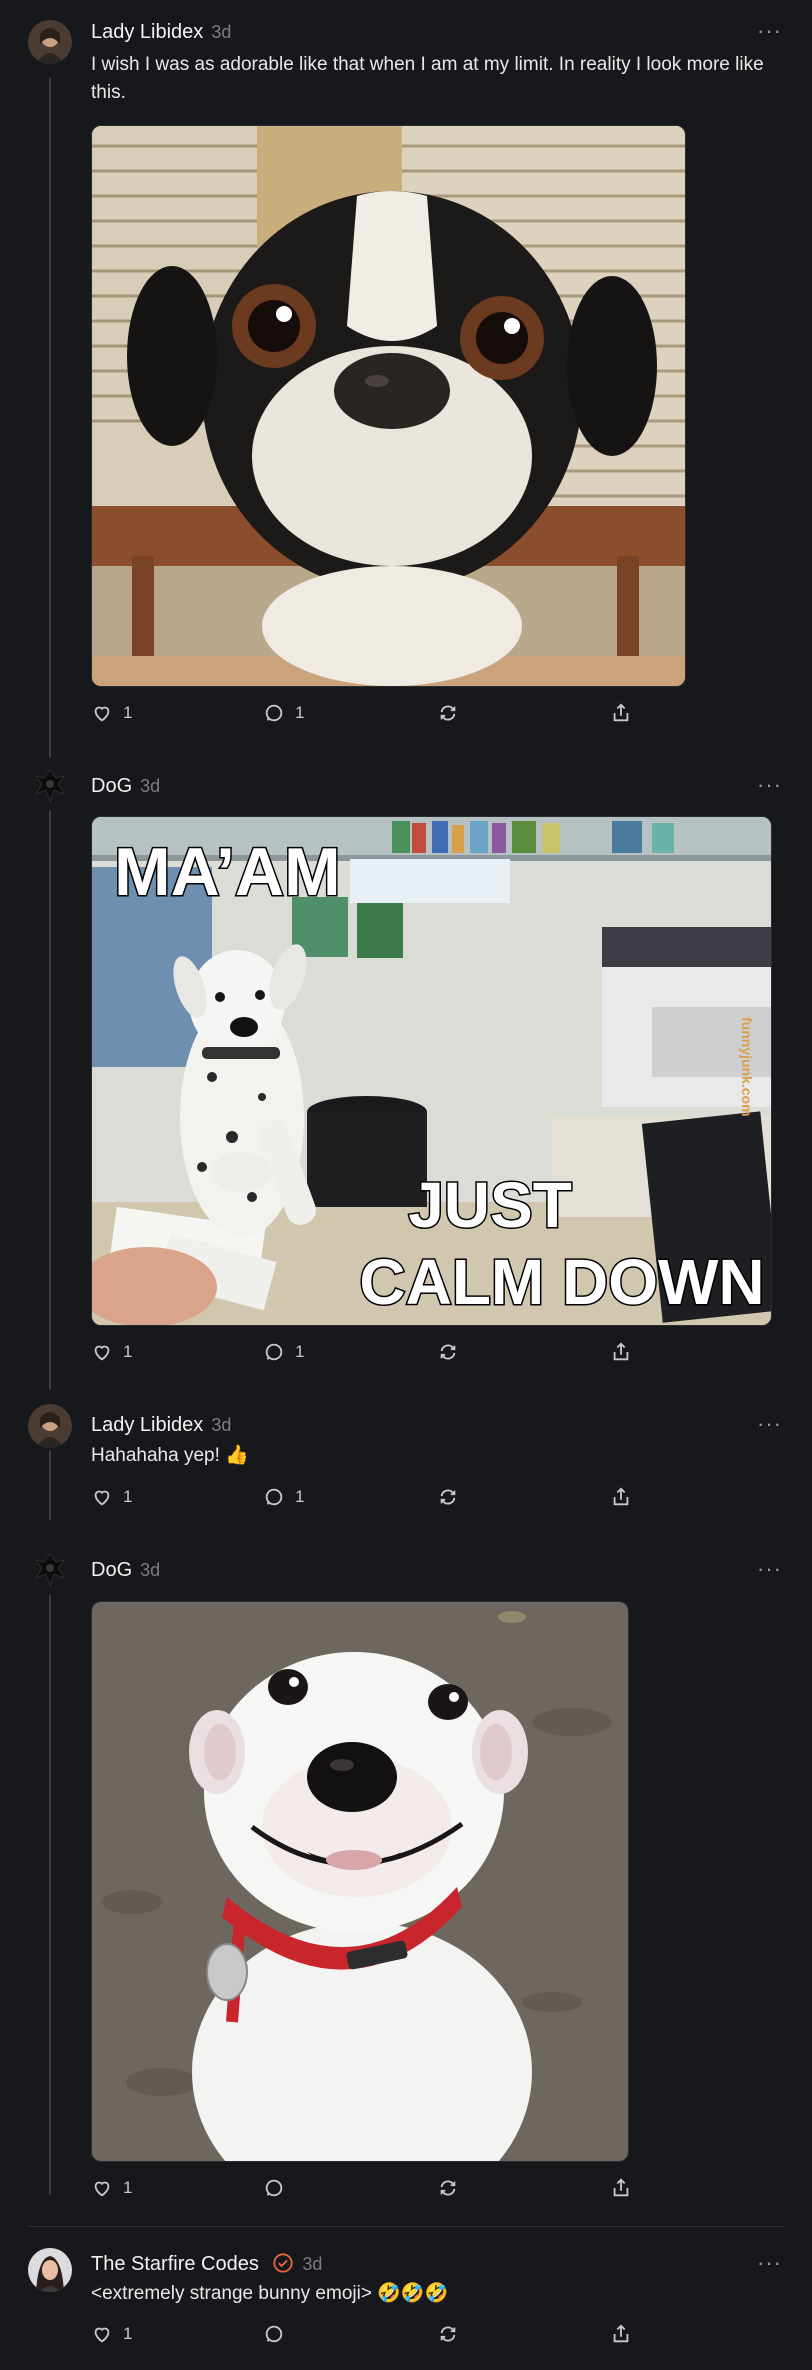  What do you see at coordinates (747, 1067) in the screenshot?
I see `watermark: funnyjunk.com` at bounding box center [747, 1067].